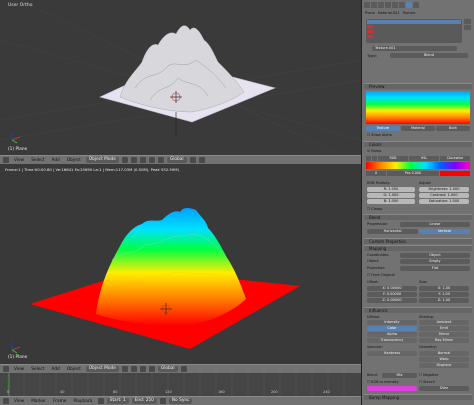 This screenshot has height=405, width=474. What do you see at coordinates (392, 294) in the screenshot?
I see `offset-y-field: Y: 0.00000` at bounding box center [392, 294].